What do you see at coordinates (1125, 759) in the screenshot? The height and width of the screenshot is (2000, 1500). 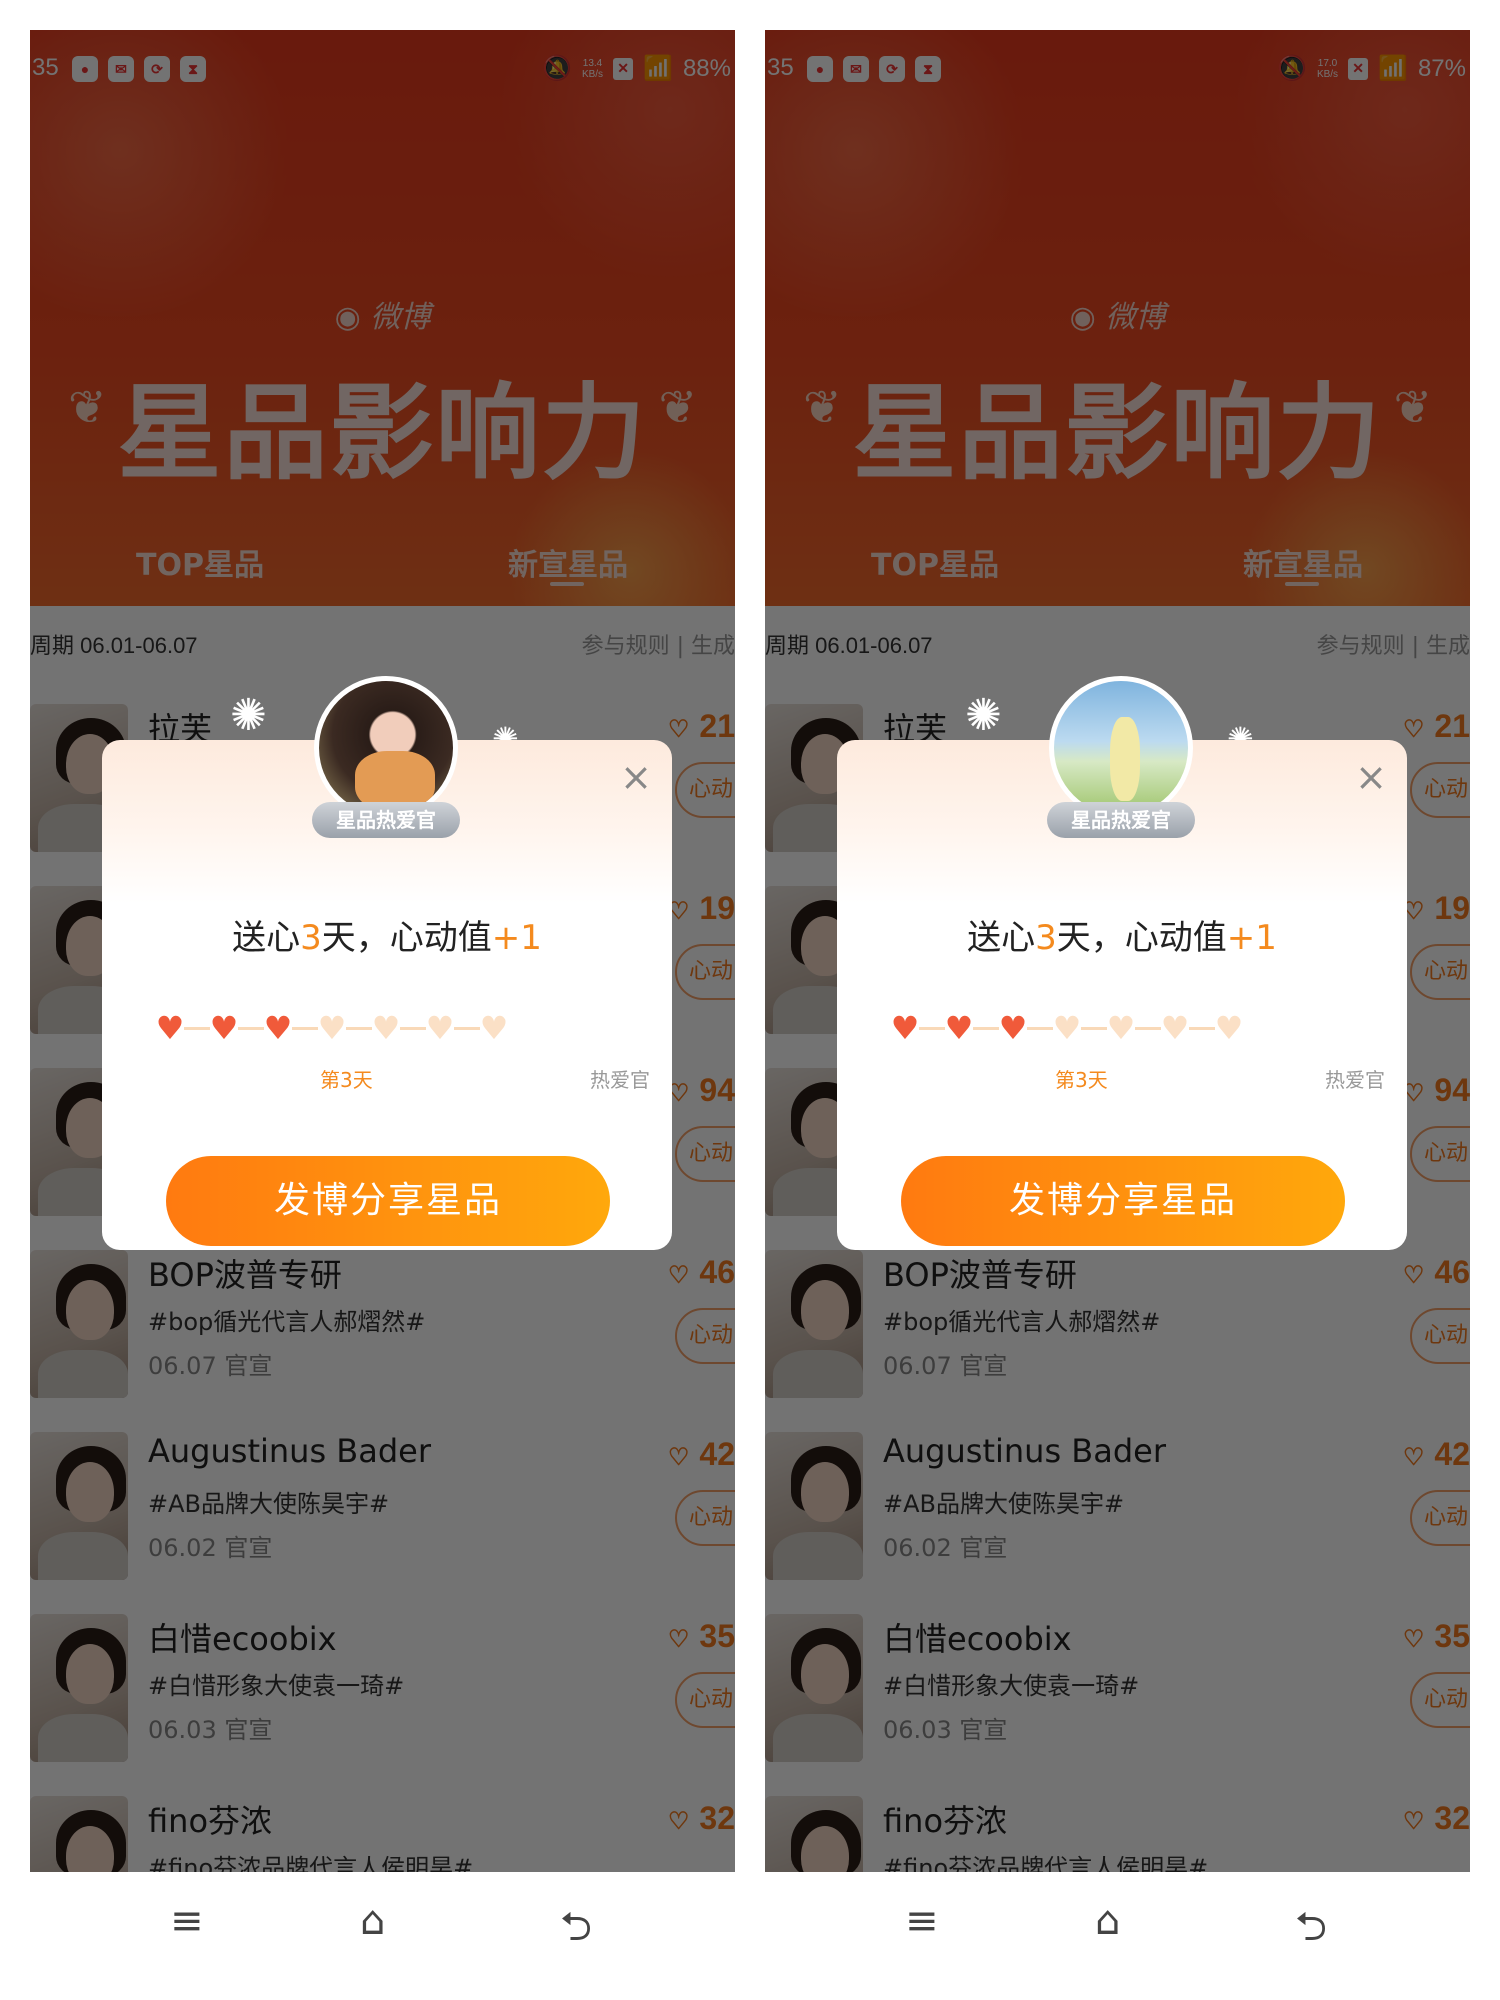 I see `avatar-image` at bounding box center [1125, 759].